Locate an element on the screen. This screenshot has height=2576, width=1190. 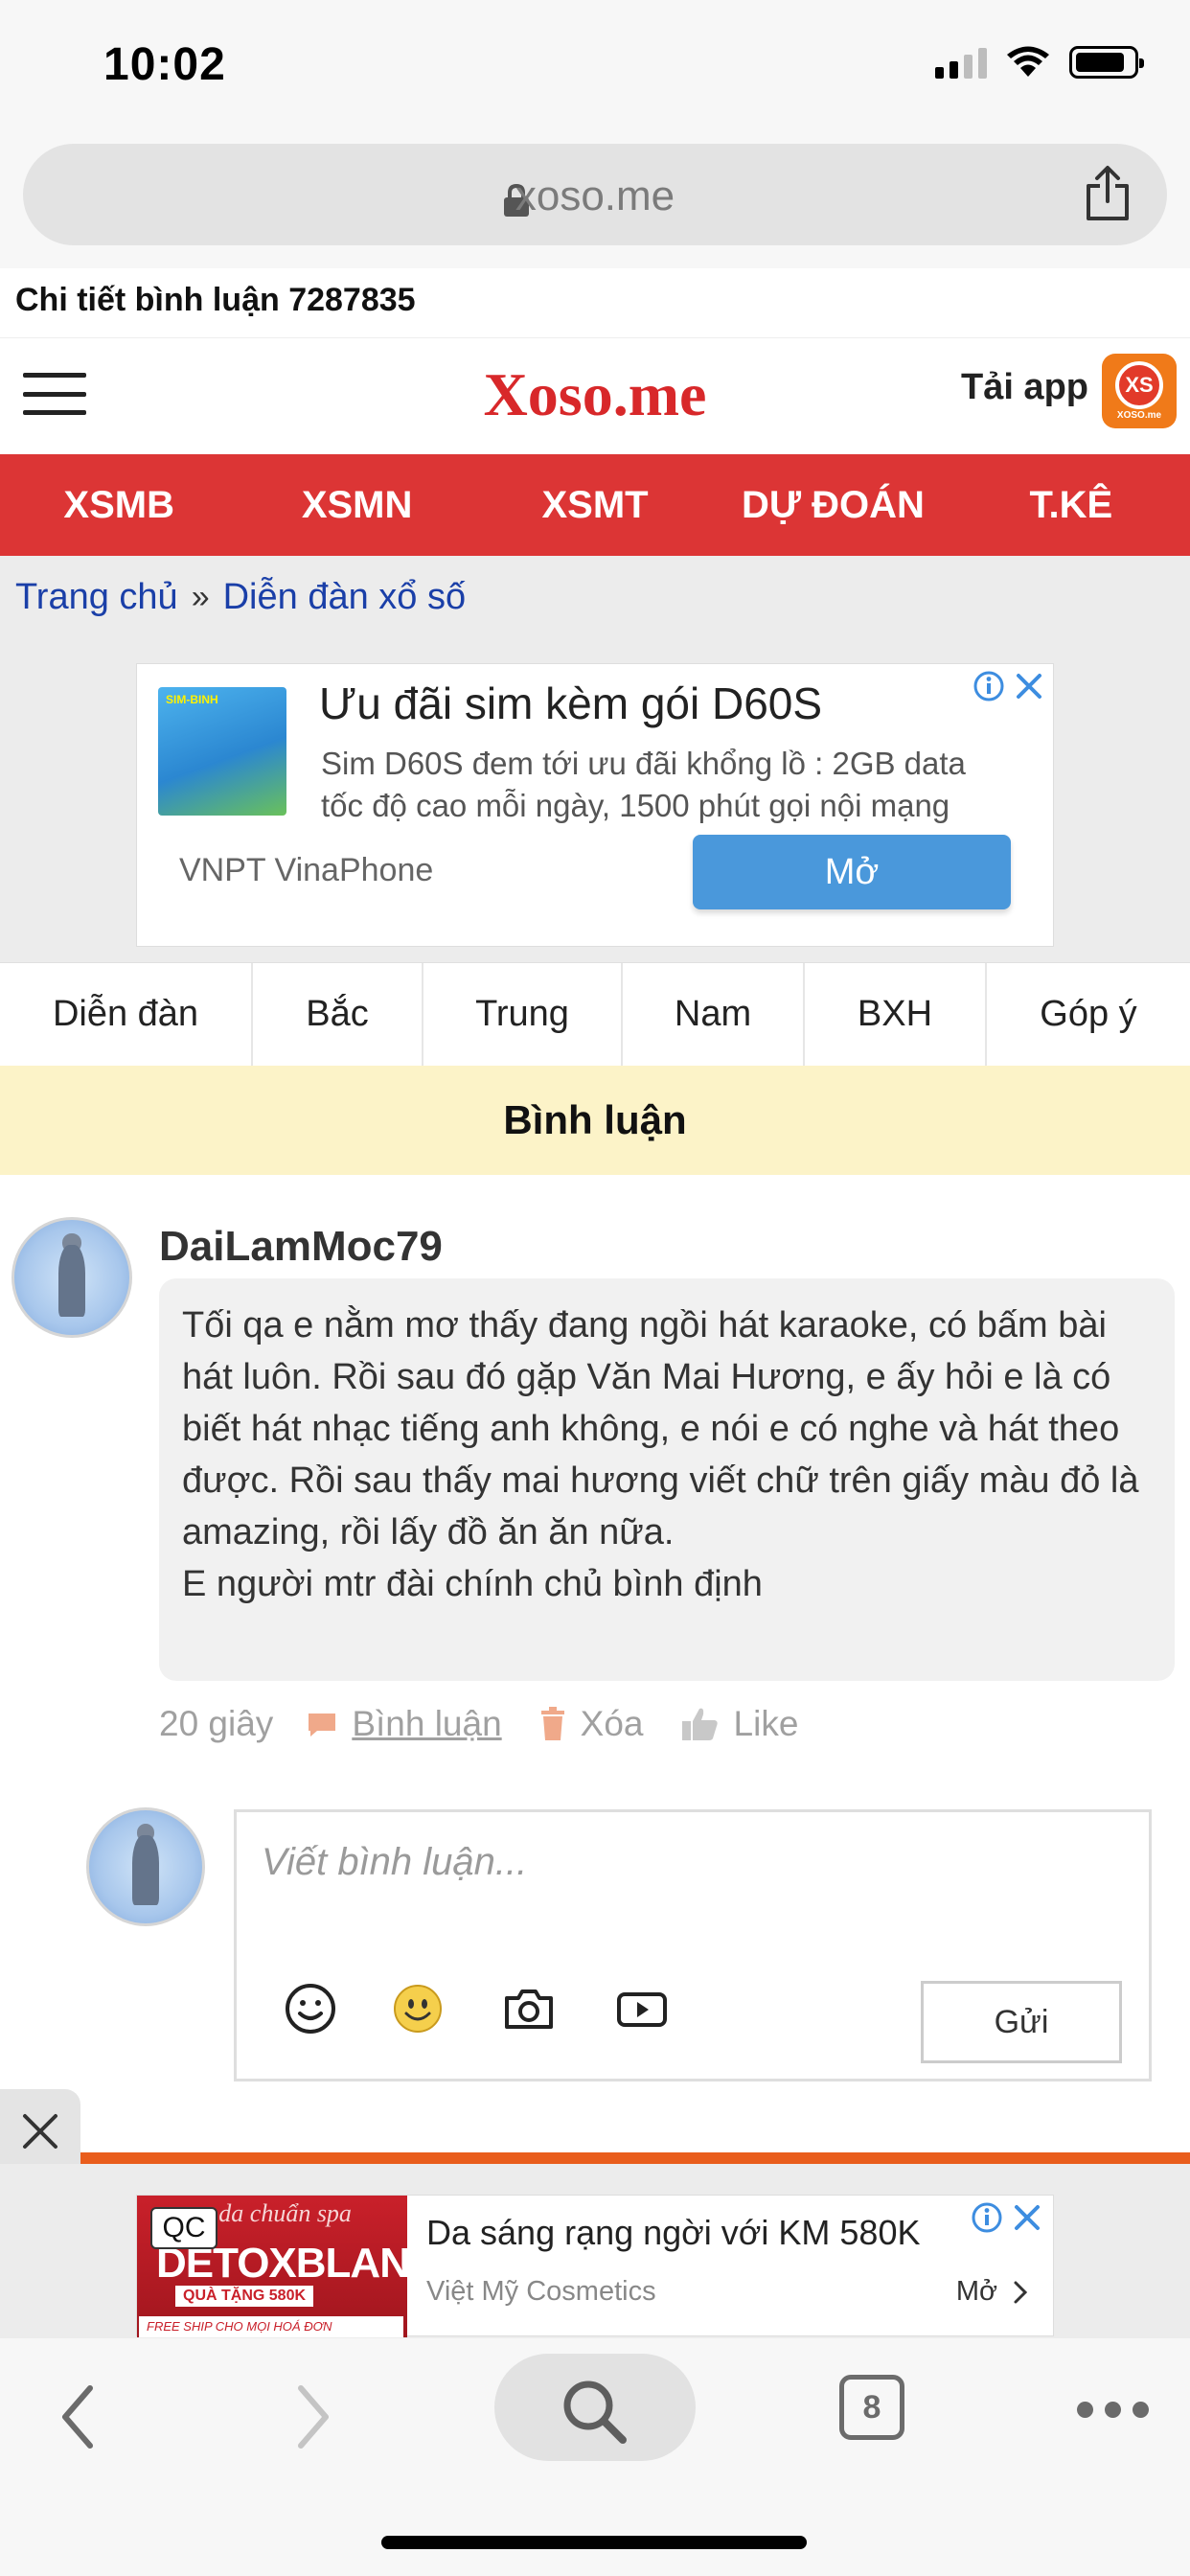
nav-xsmt: XSMT is located at coordinates (595, 505).